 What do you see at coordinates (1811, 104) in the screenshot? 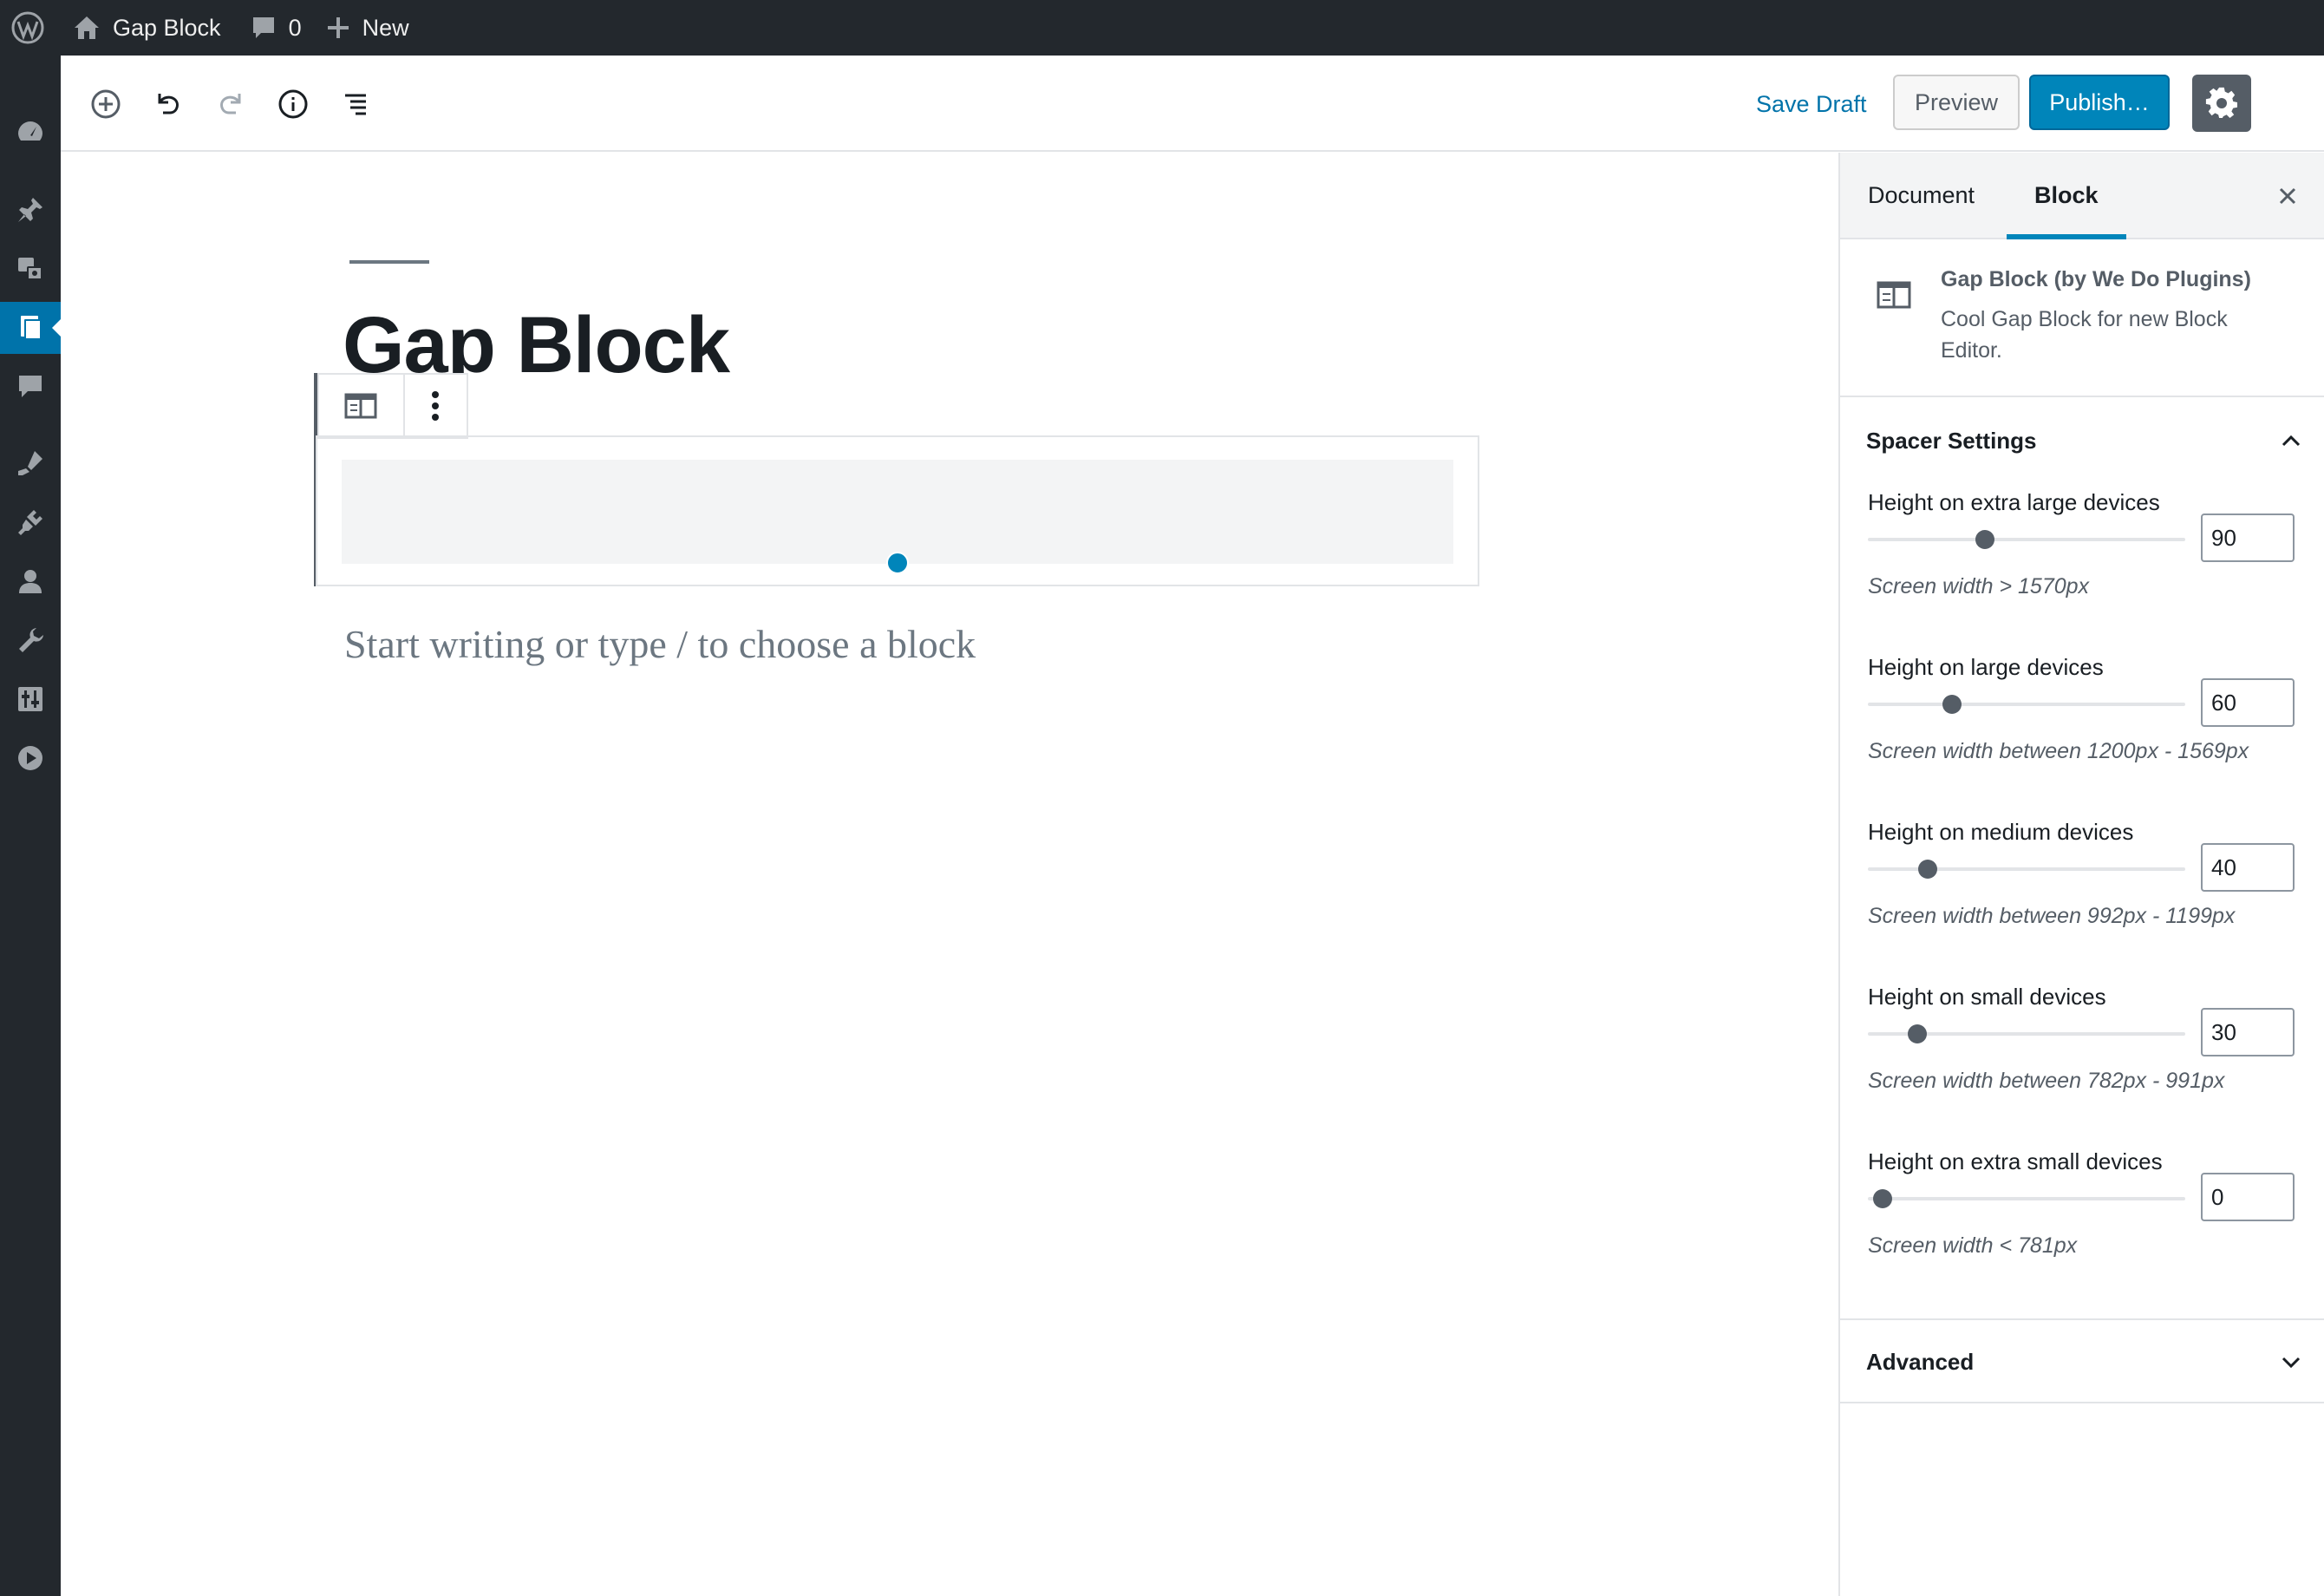
I see `save-draft-button: Save Draft` at bounding box center [1811, 104].